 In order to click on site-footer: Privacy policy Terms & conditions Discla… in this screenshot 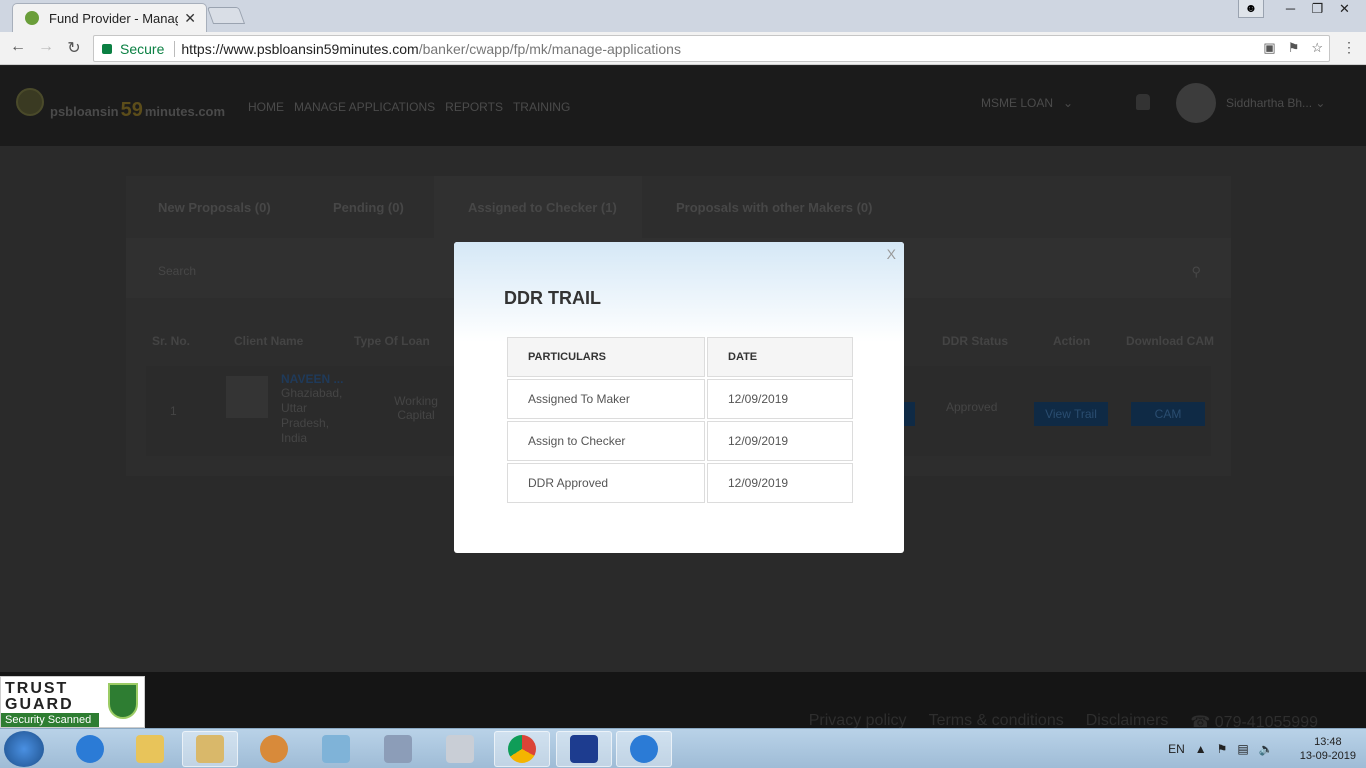, I will do `click(683, 701)`.